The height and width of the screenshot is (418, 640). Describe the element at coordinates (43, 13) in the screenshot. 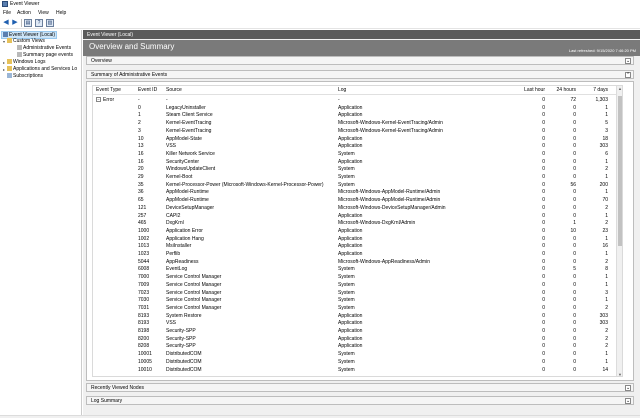

I see `menu-view: View` at that location.